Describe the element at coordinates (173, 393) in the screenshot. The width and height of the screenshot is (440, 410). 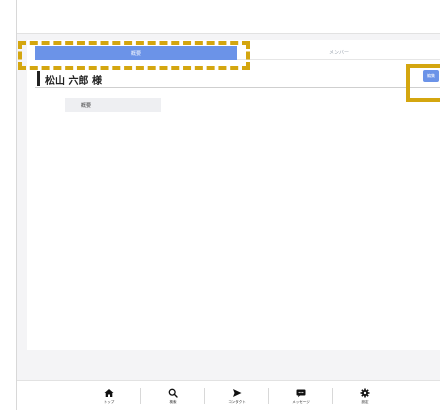
I see `search-icon` at that location.